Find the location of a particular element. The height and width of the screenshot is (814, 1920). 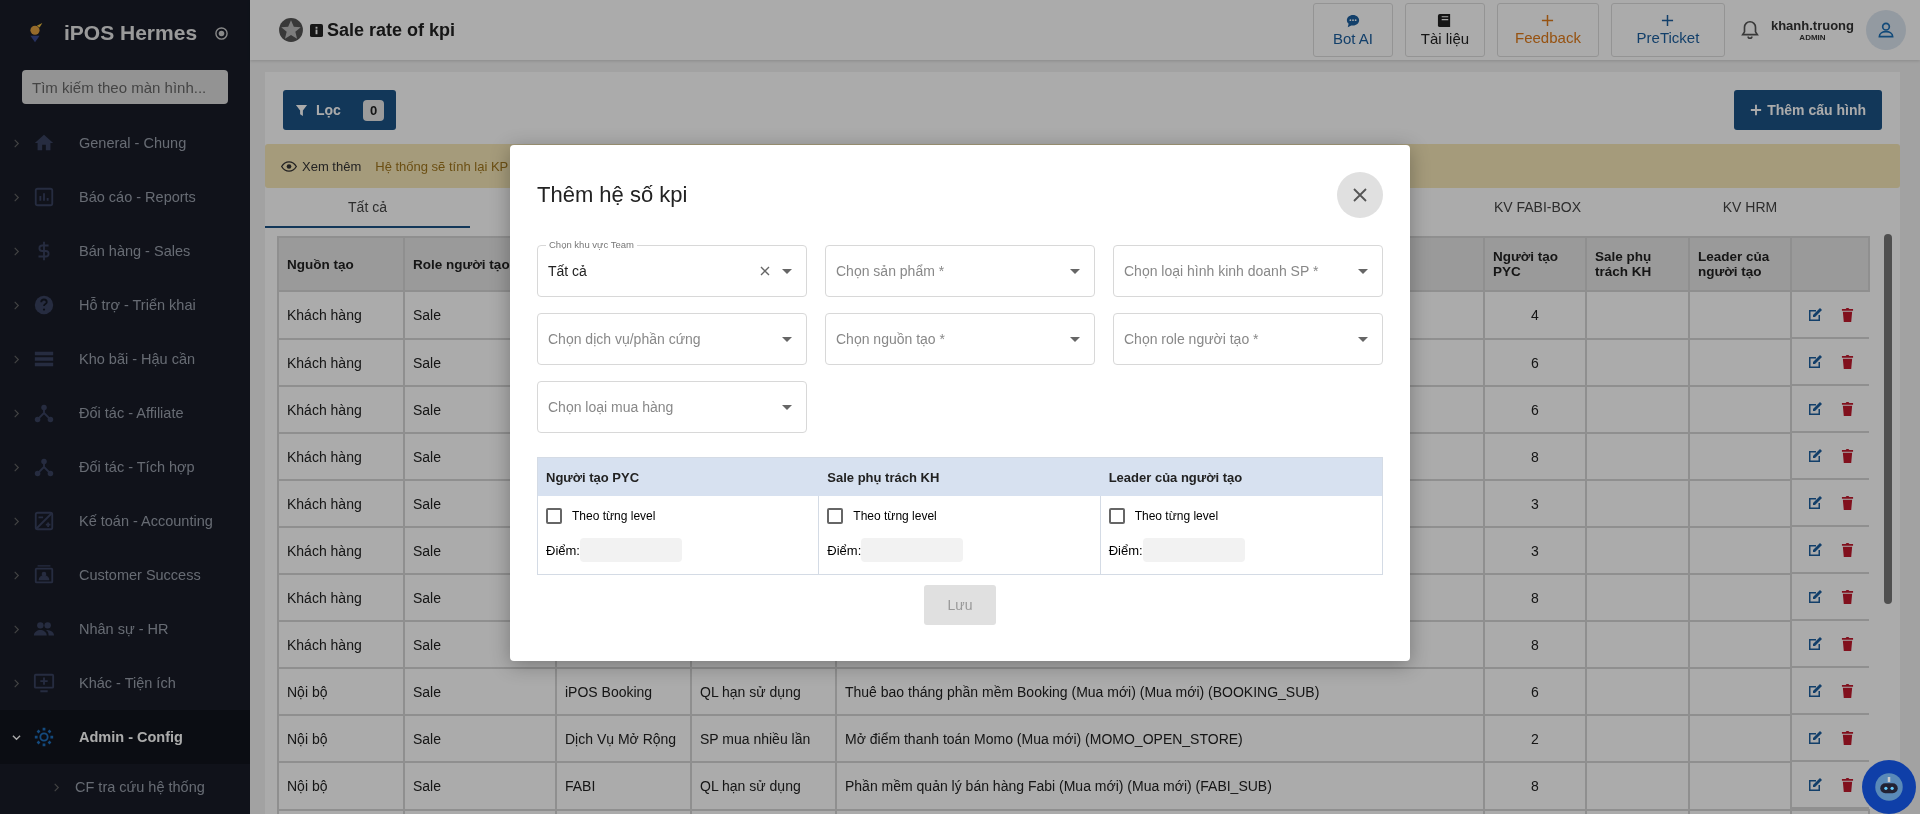

network-icon is located at coordinates (44, 413).